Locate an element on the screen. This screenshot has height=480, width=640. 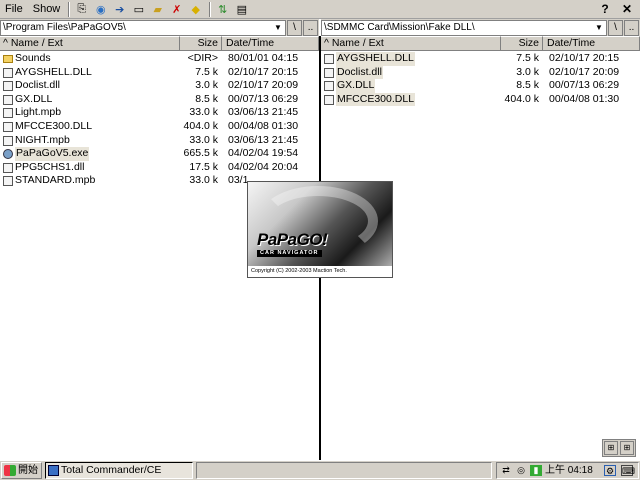
menu-file: File is located at coordinates (14, 9).